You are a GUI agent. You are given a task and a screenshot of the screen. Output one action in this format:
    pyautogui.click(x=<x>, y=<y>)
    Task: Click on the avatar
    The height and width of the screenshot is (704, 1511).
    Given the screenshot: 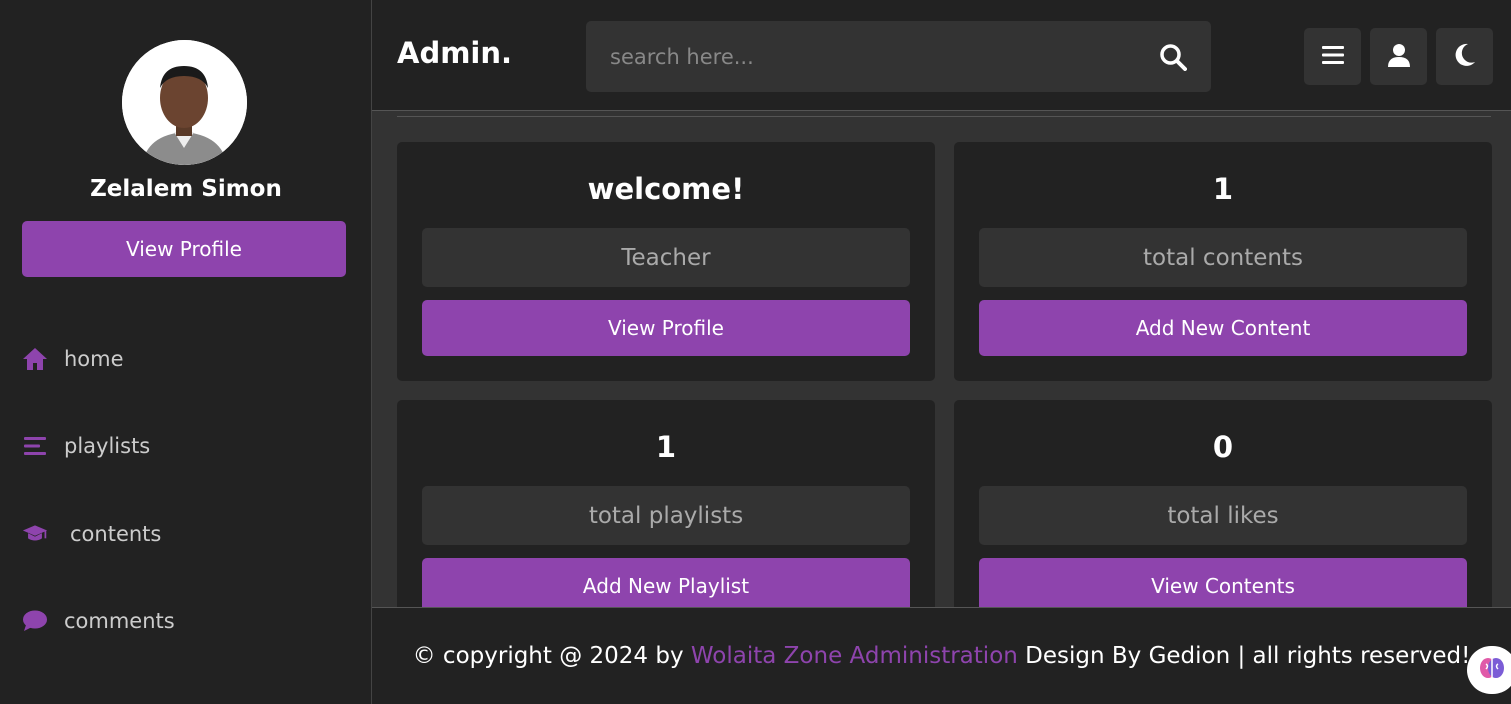 What is the action you would take?
    pyautogui.click(x=184, y=102)
    